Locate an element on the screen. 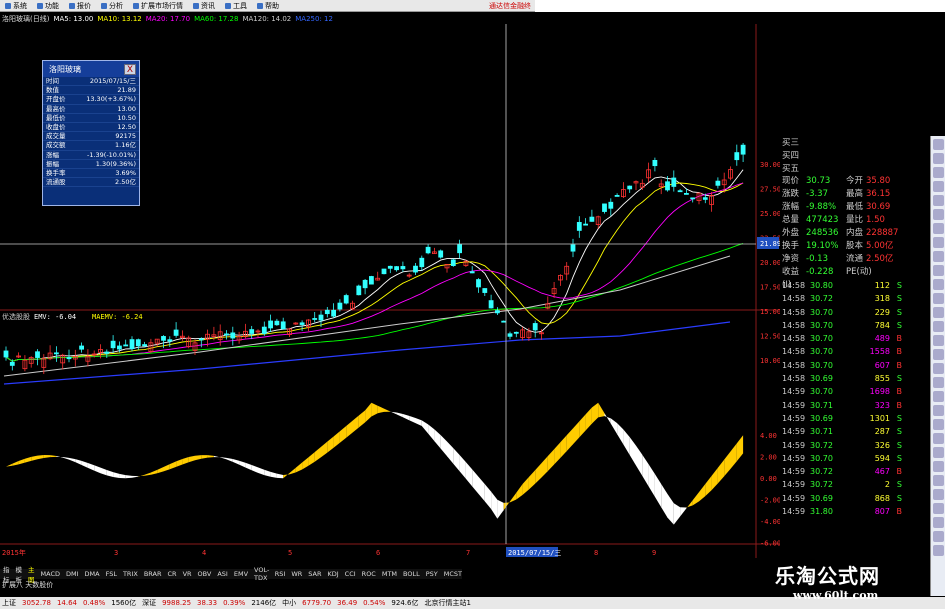  month-label: 5 is located at coordinates (290, 553).